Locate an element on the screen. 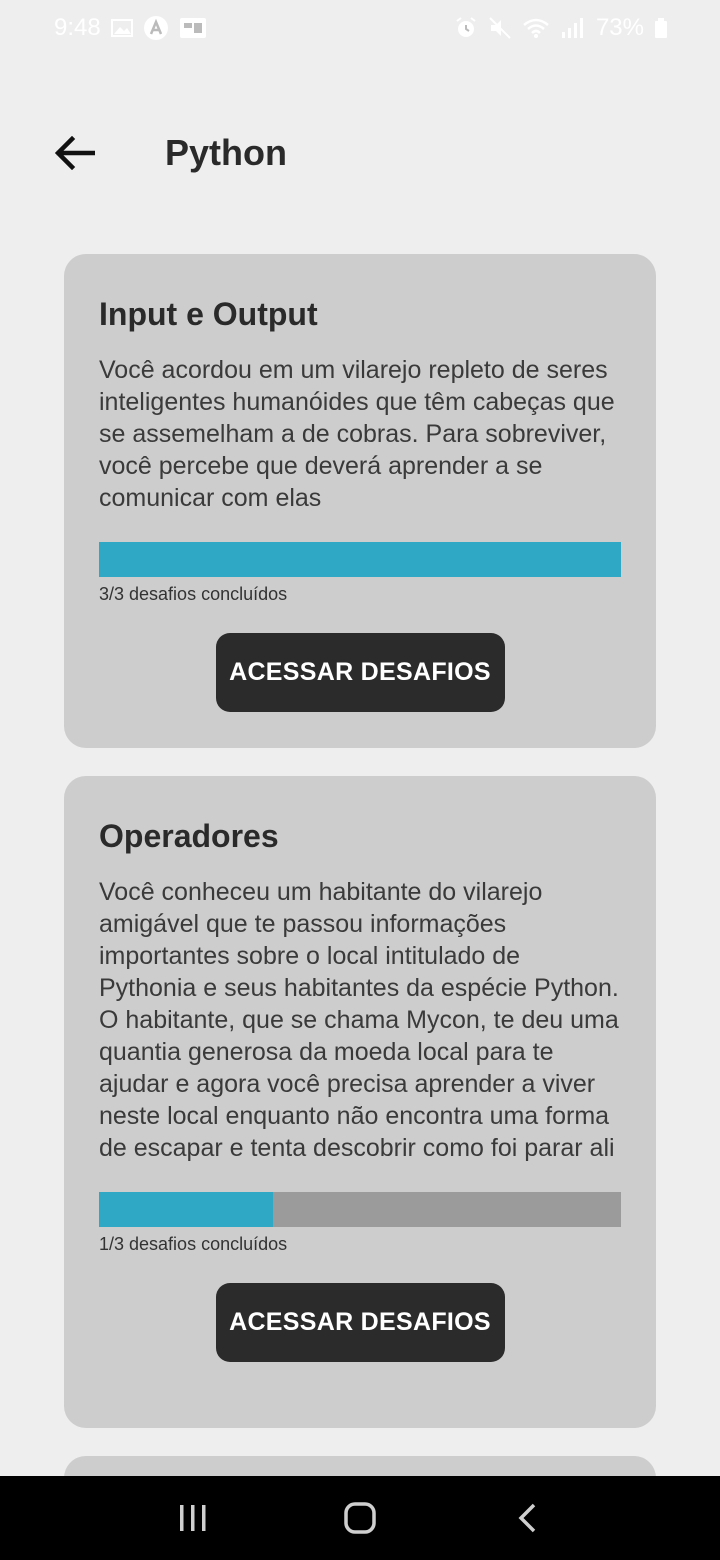 The height and width of the screenshot is (1560, 720). back-button is located at coordinates (75, 153).